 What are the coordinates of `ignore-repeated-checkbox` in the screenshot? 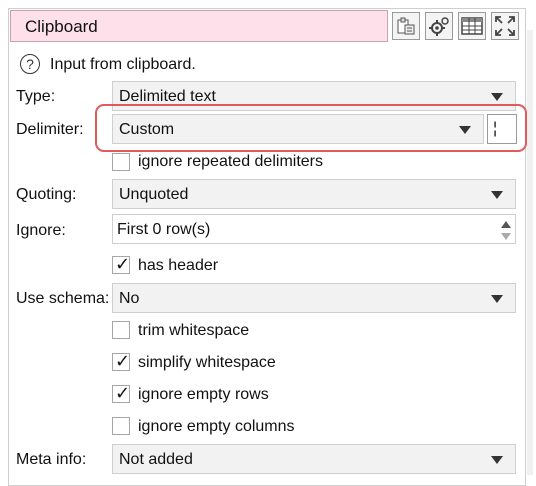 It's located at (121, 162).